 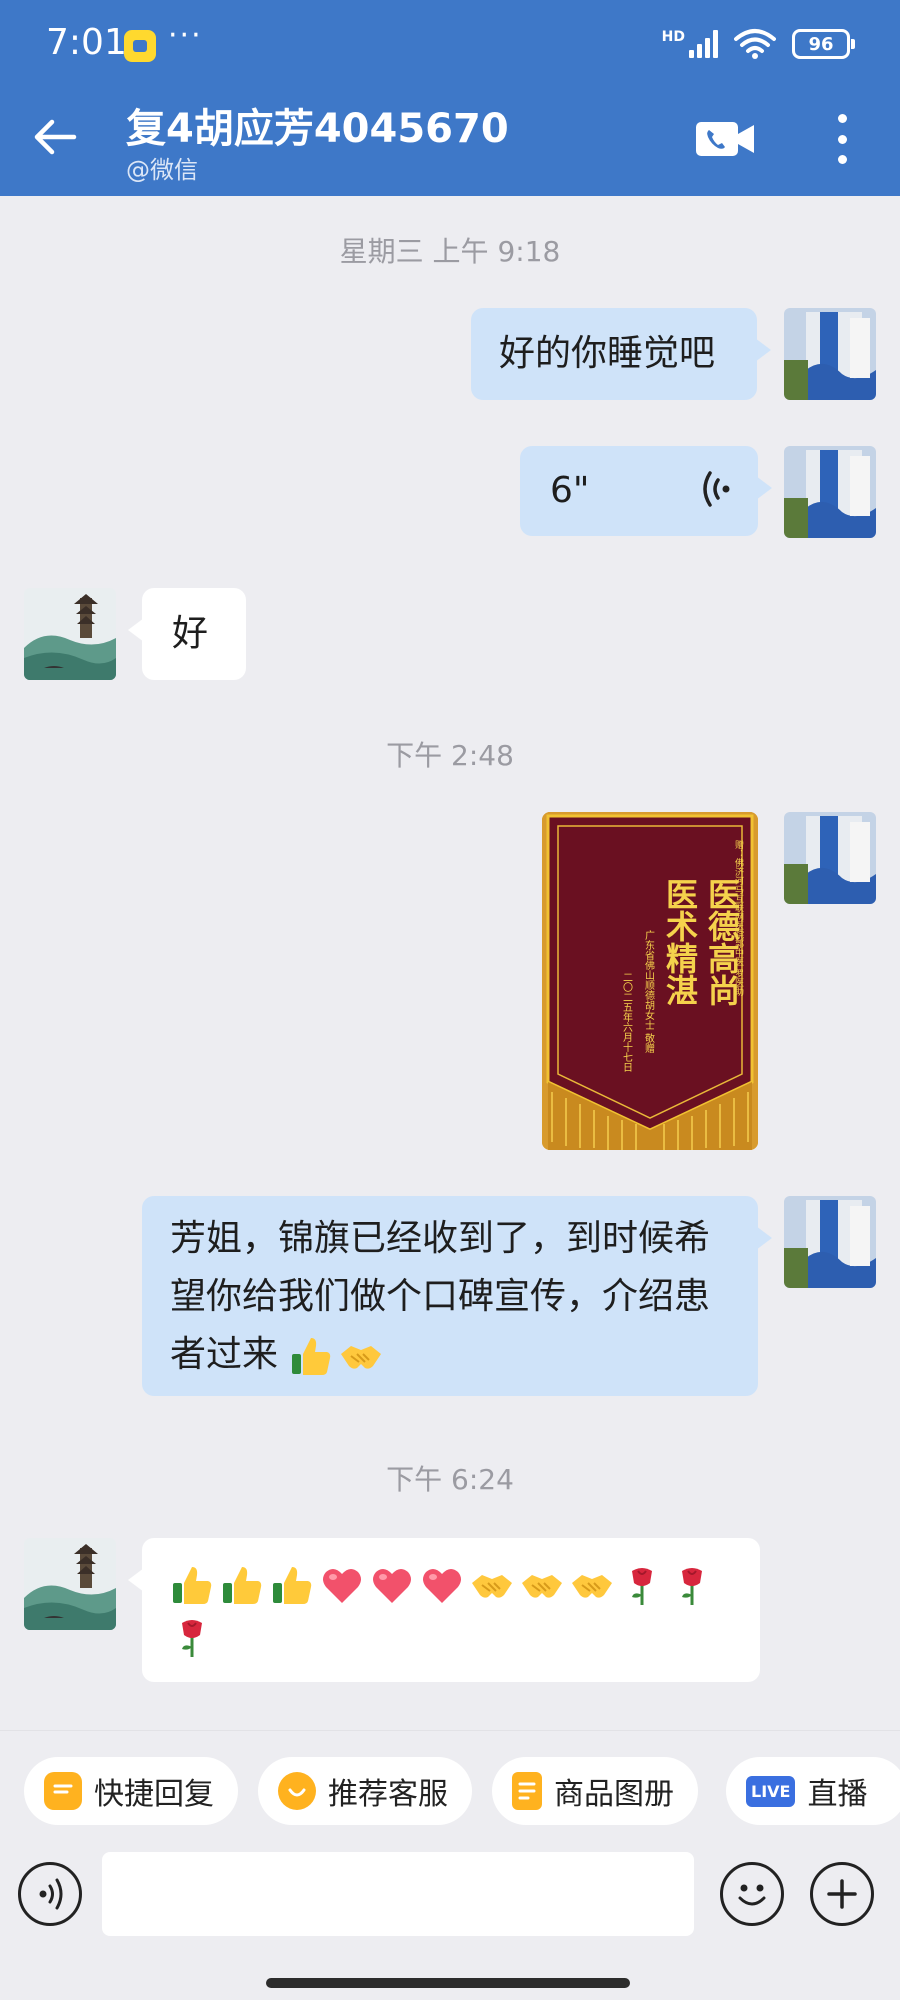 I want to click on product-album-label: 商品图册, so click(x=614, y=1794).